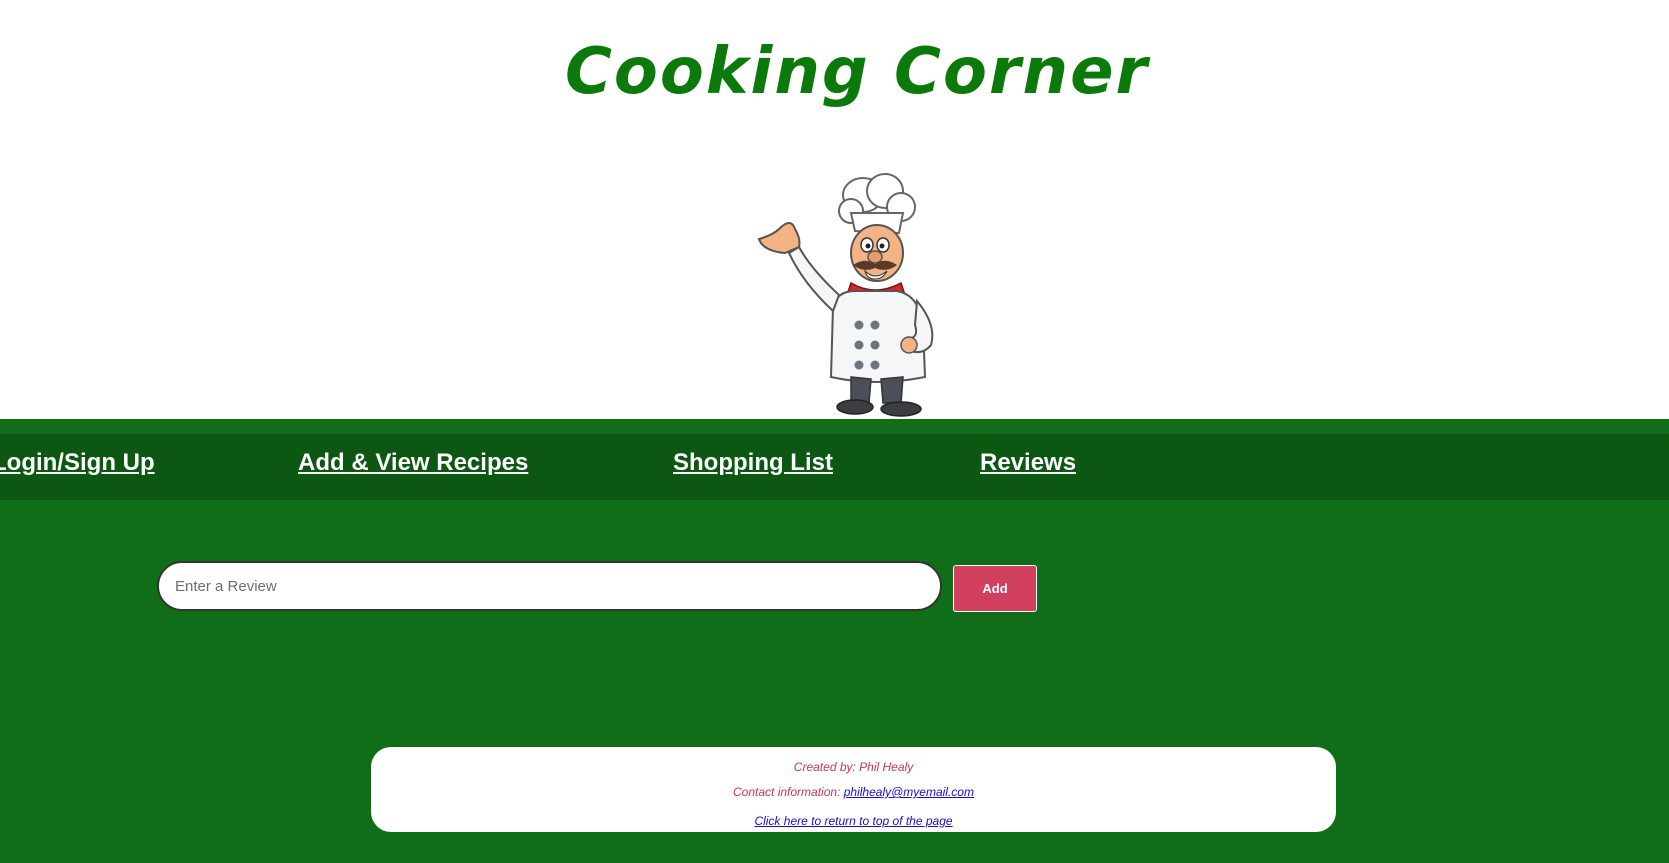 Image resolution: width=1669 pixels, height=863 pixels. Describe the element at coordinates (853, 767) in the screenshot. I see `created-by-text: Created by: Phil Healy` at that location.